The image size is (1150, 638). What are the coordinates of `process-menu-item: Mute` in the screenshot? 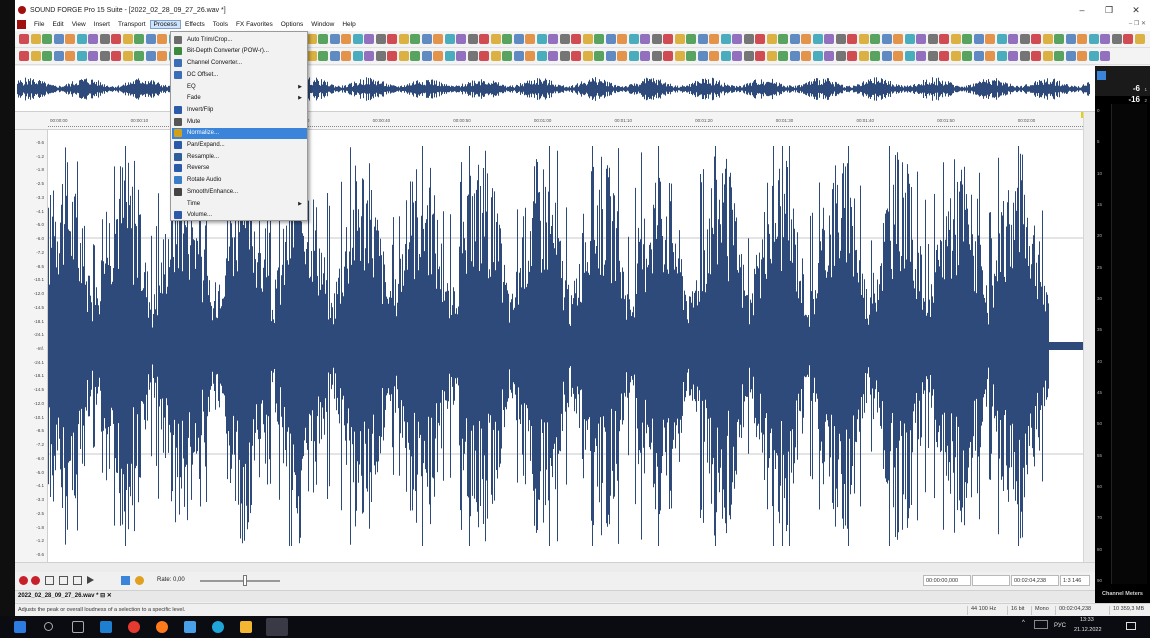 It's located at (239, 122).